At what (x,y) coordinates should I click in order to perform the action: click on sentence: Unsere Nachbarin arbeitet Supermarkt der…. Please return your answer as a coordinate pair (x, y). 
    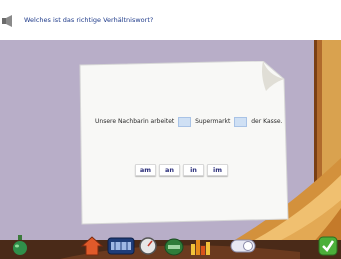
    Looking at the image, I should click on (190, 122).